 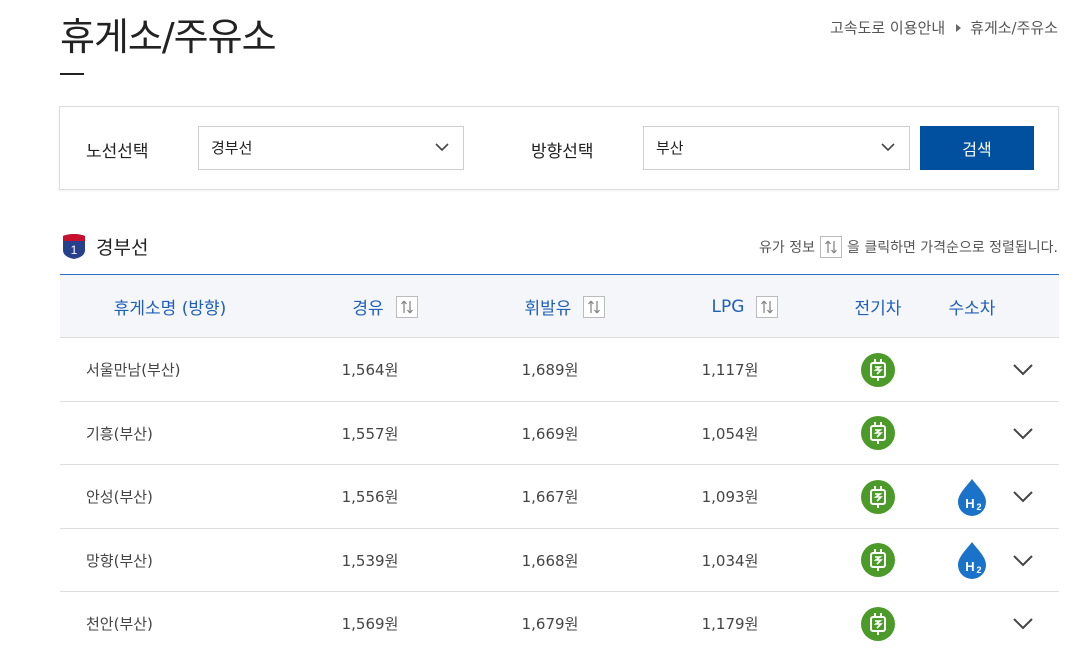 What do you see at coordinates (548, 309) in the screenshot?
I see `header-diesel-label: 휘발유` at bounding box center [548, 309].